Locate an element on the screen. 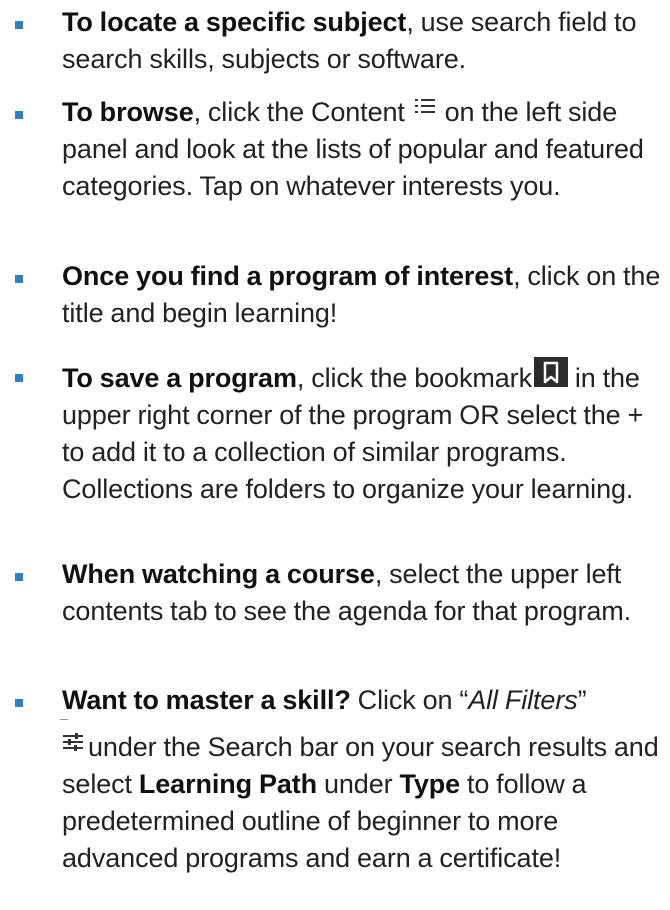 The width and height of the screenshot is (670, 910). tip-body: ” is located at coordinates (582, 700).